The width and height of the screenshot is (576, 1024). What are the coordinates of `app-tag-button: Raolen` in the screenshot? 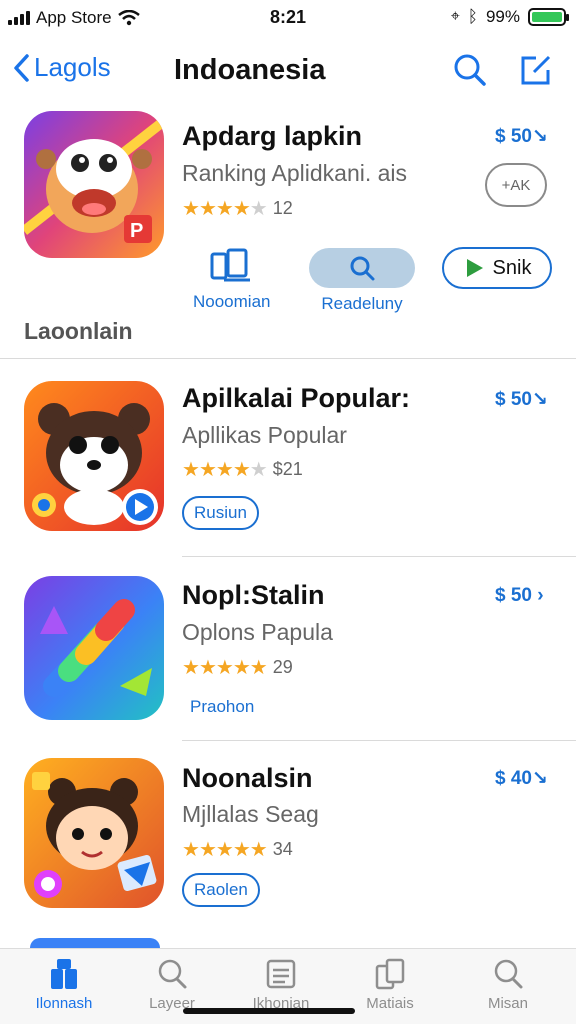 It's located at (221, 890).